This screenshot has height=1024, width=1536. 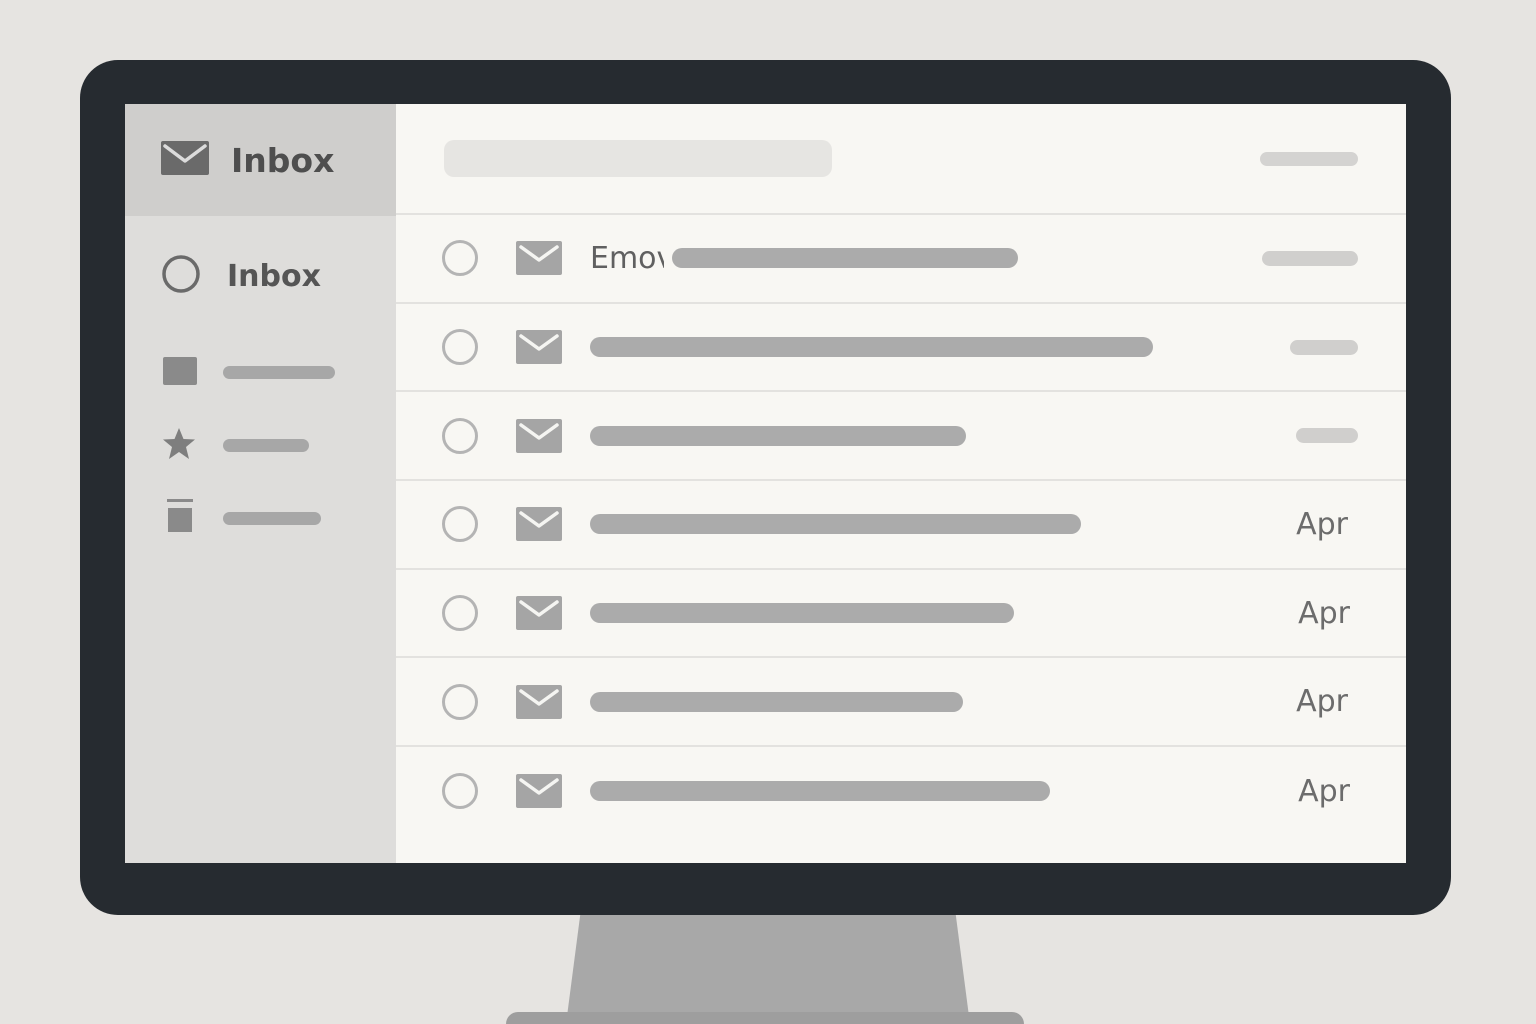 What do you see at coordinates (638, 158) in the screenshot?
I see `search-input` at bounding box center [638, 158].